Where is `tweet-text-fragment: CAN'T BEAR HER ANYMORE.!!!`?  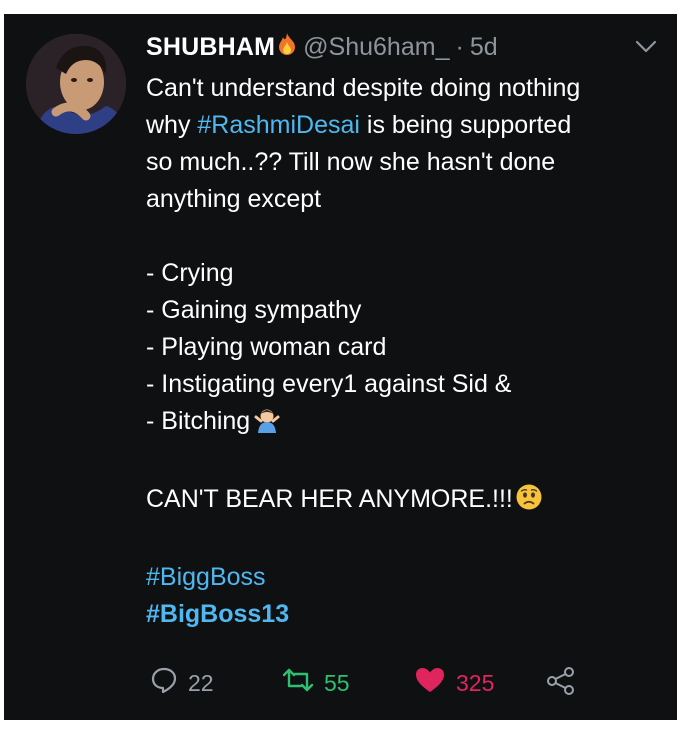 tweet-text-fragment: CAN'T BEAR HER ANYMORE.!!! is located at coordinates (329, 499).